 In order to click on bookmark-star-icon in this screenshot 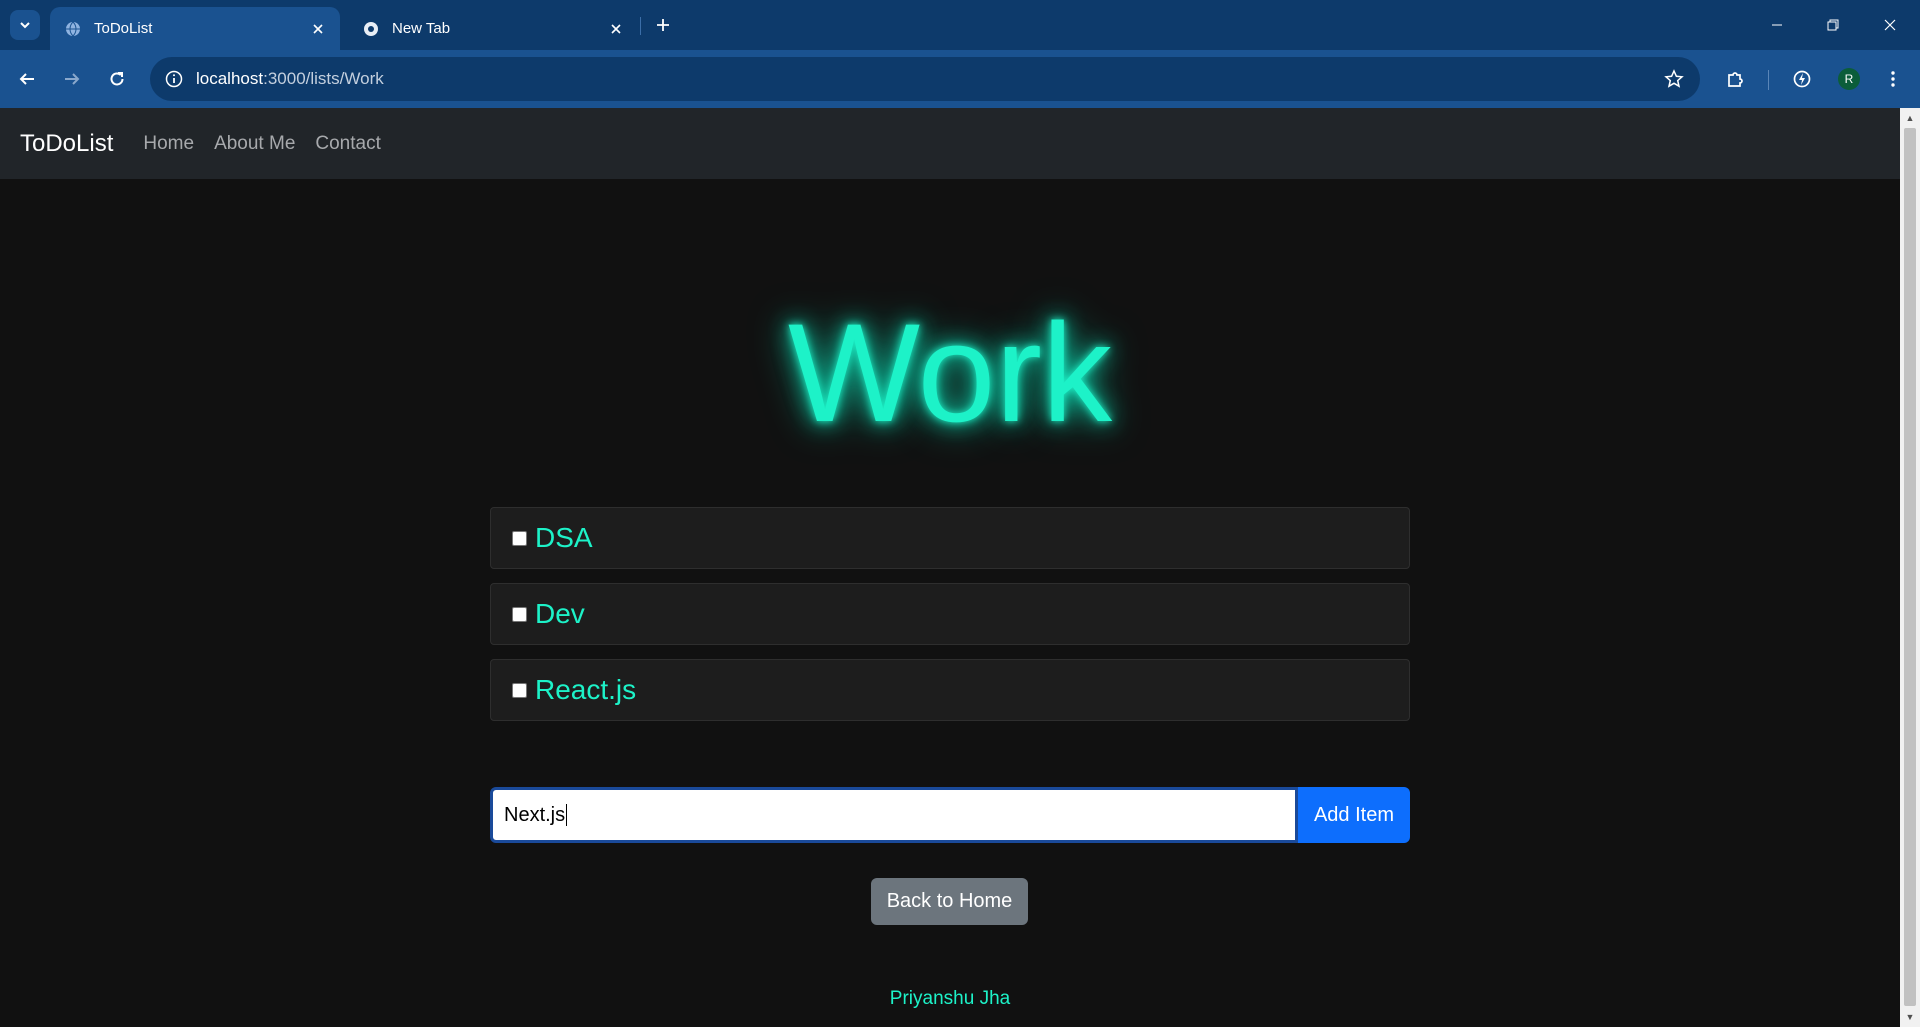, I will do `click(1674, 79)`.